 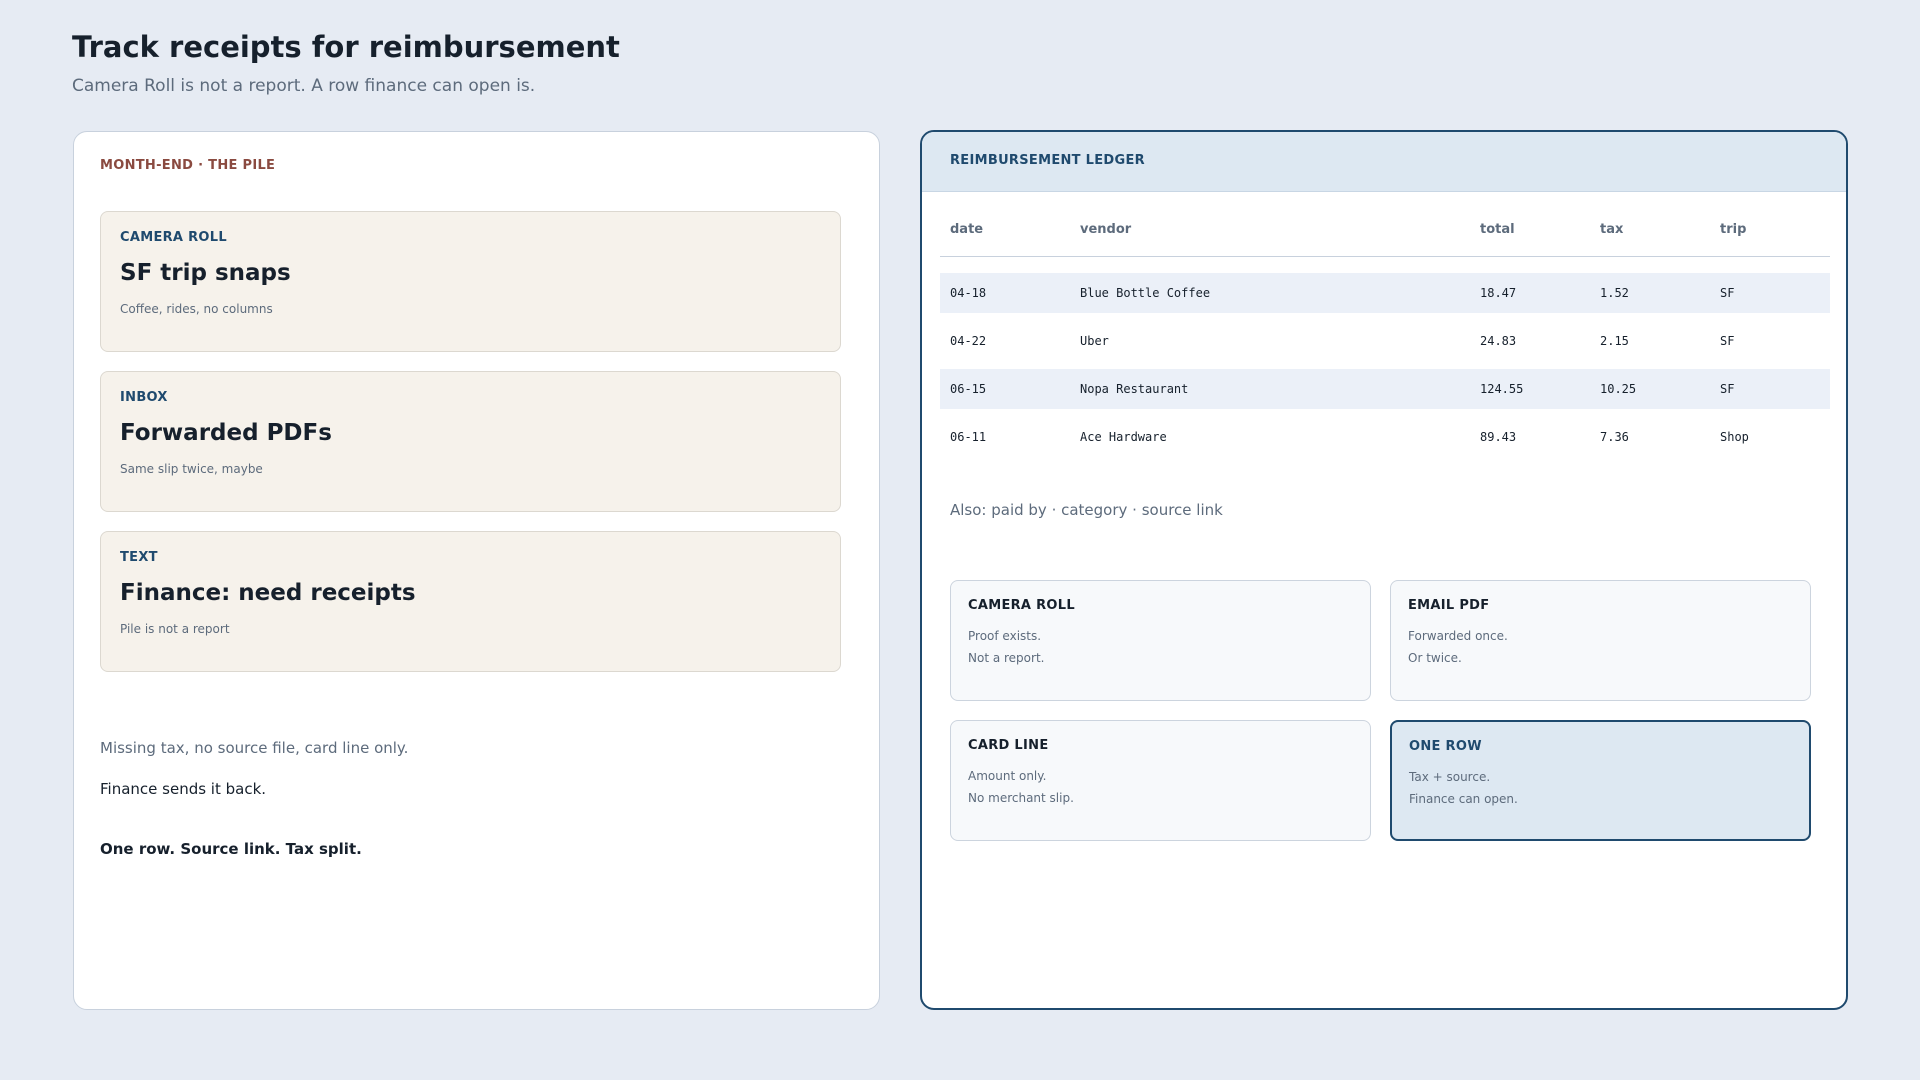 What do you see at coordinates (1502, 389) in the screenshot?
I see `cell-total: 124.55` at bounding box center [1502, 389].